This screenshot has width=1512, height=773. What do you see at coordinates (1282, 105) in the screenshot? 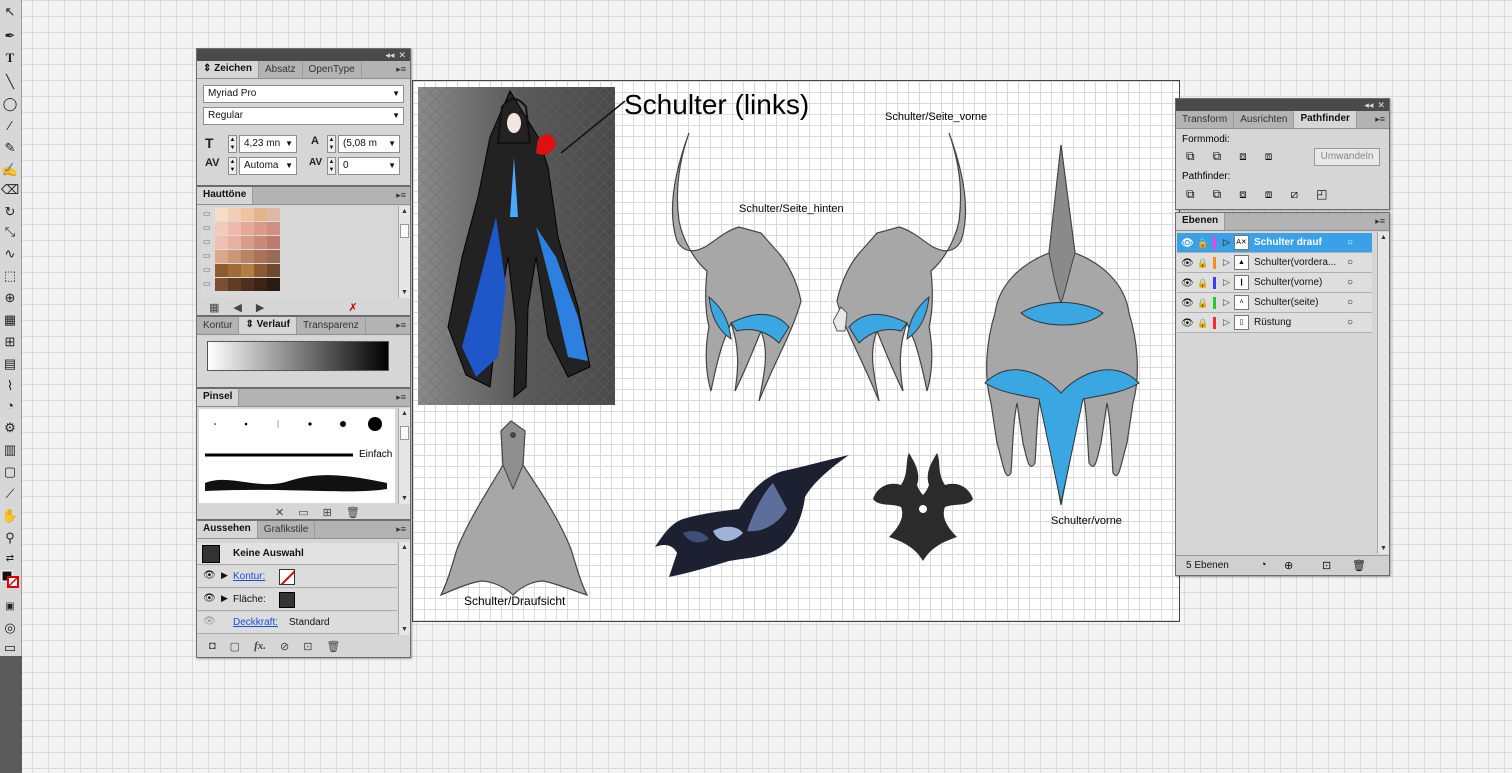
I see `panel-titlebar: ◂◂ ✕` at bounding box center [1282, 105].